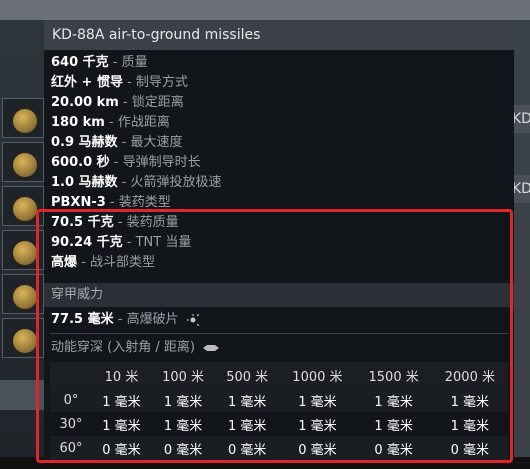  What do you see at coordinates (117, 142) in the screenshot?
I see `spec-max-speed: 0.9 马赫数 - 最大速度` at bounding box center [117, 142].